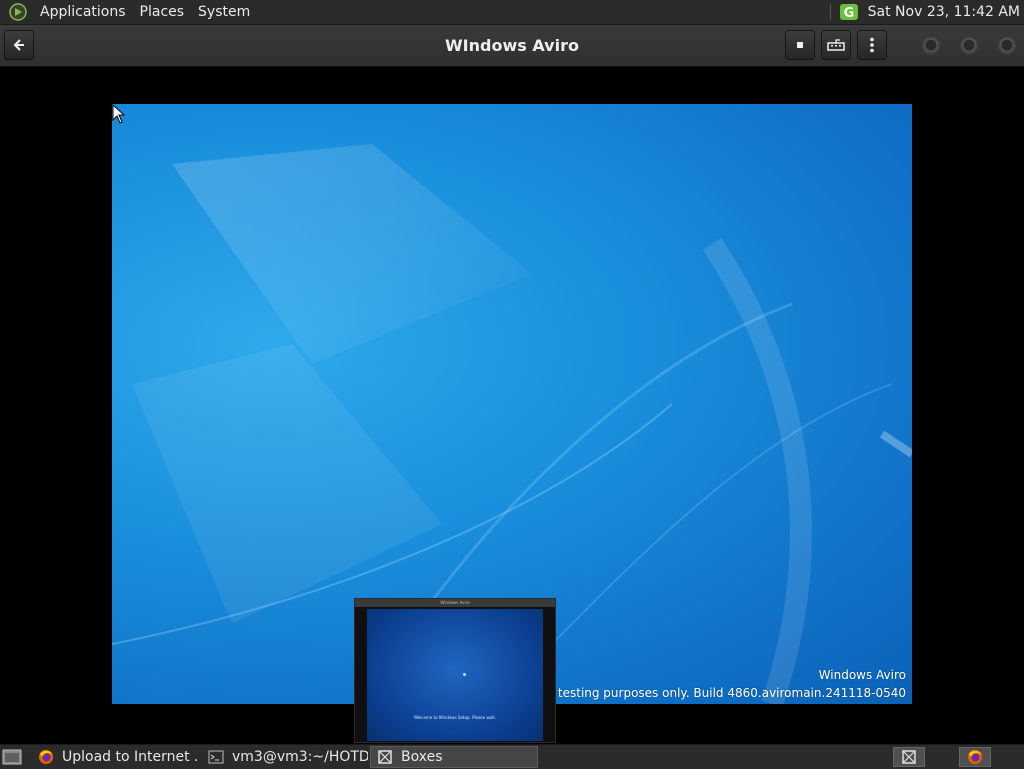 The image size is (1024, 769). I want to click on workspace-switcher-boxes, so click(909, 757).